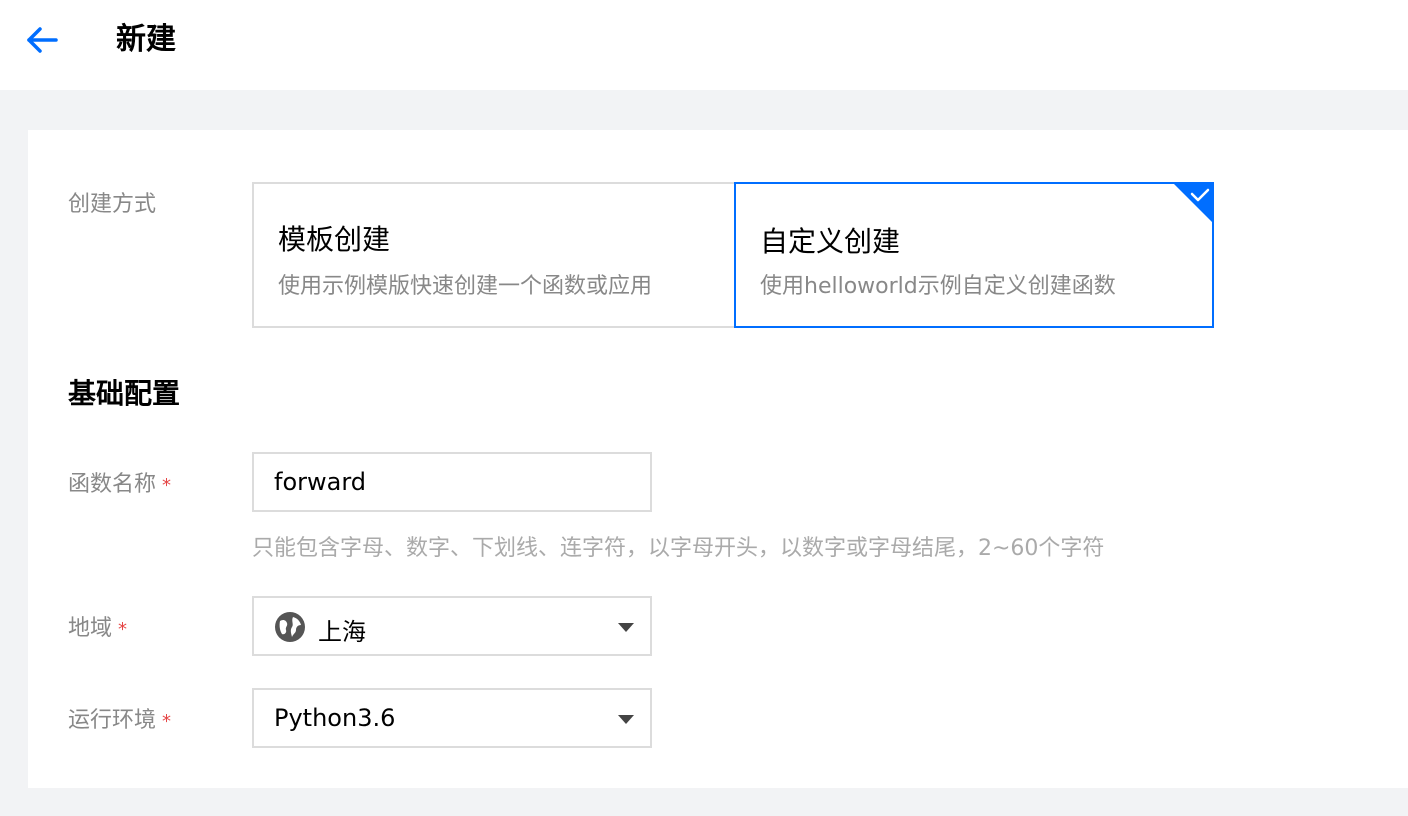 The width and height of the screenshot is (1408, 816). What do you see at coordinates (124, 393) in the screenshot?
I see `section-title: 基础配置` at bounding box center [124, 393].